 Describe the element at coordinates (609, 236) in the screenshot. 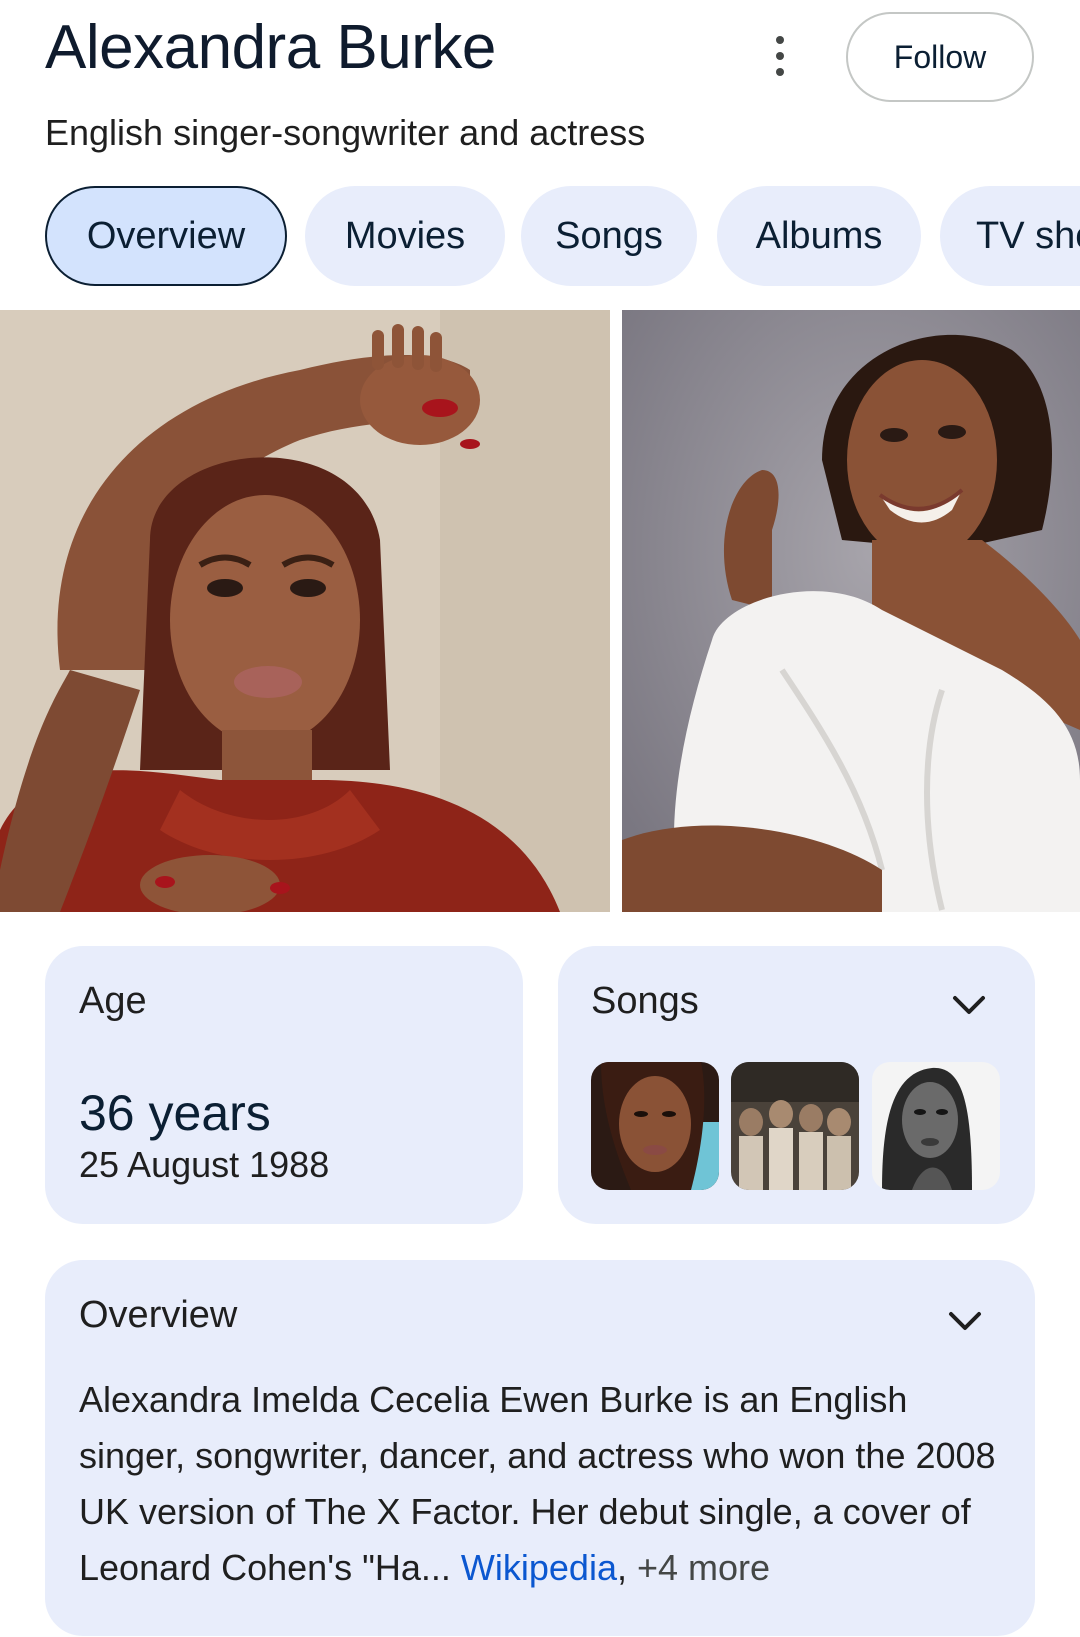

I see `tab-songs: Songs` at that location.